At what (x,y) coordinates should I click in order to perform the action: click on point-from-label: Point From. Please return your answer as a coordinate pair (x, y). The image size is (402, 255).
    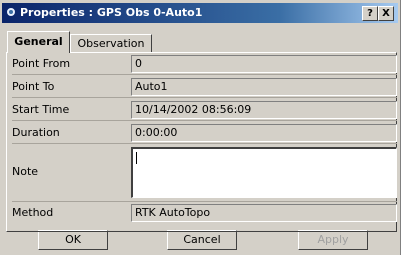
    Looking at the image, I should click on (41, 63).